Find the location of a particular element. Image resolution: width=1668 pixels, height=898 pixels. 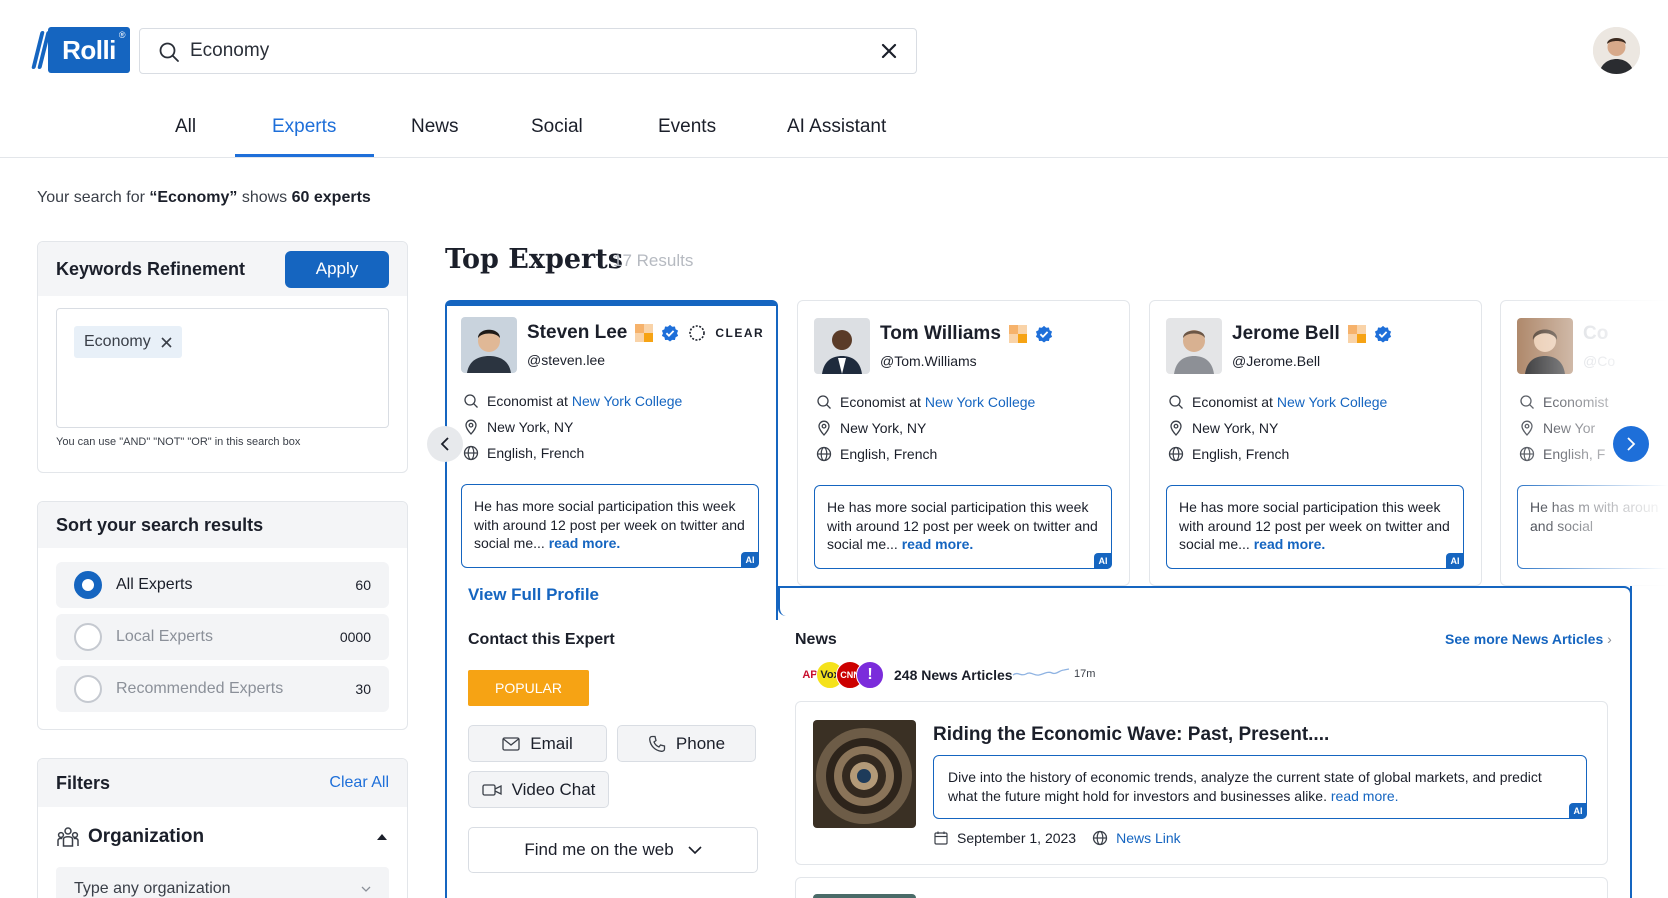

top-experts-title: Top Experts is located at coordinates (534, 259).